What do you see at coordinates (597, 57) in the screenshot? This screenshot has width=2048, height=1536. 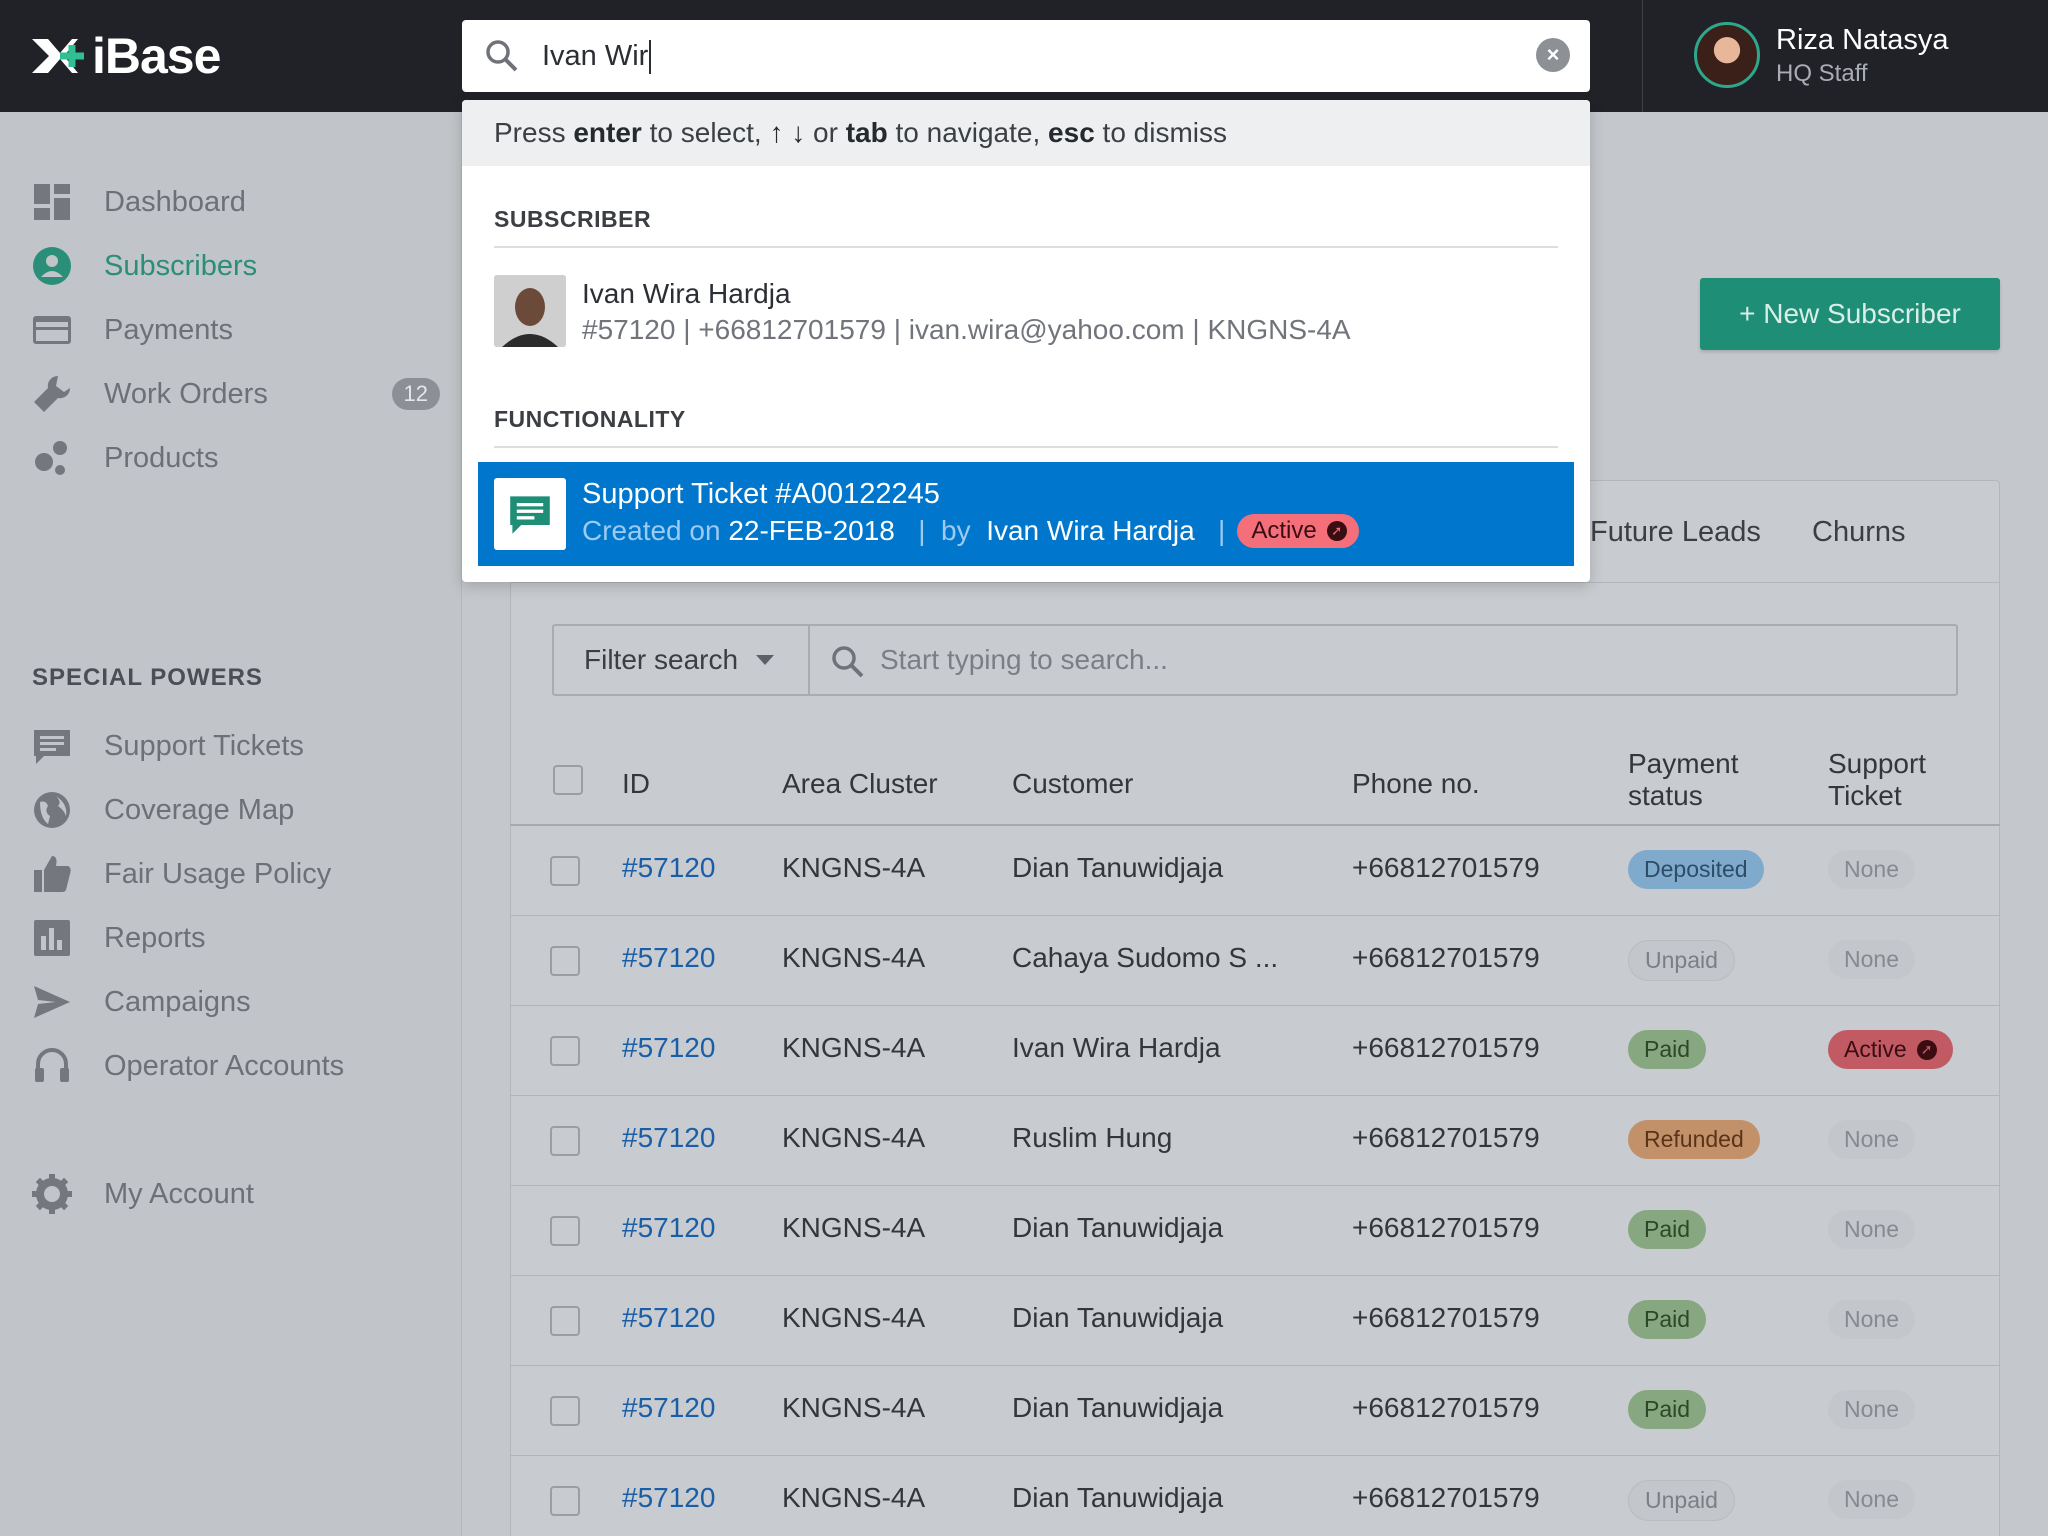 I see `search-value: Ivan Wir` at bounding box center [597, 57].